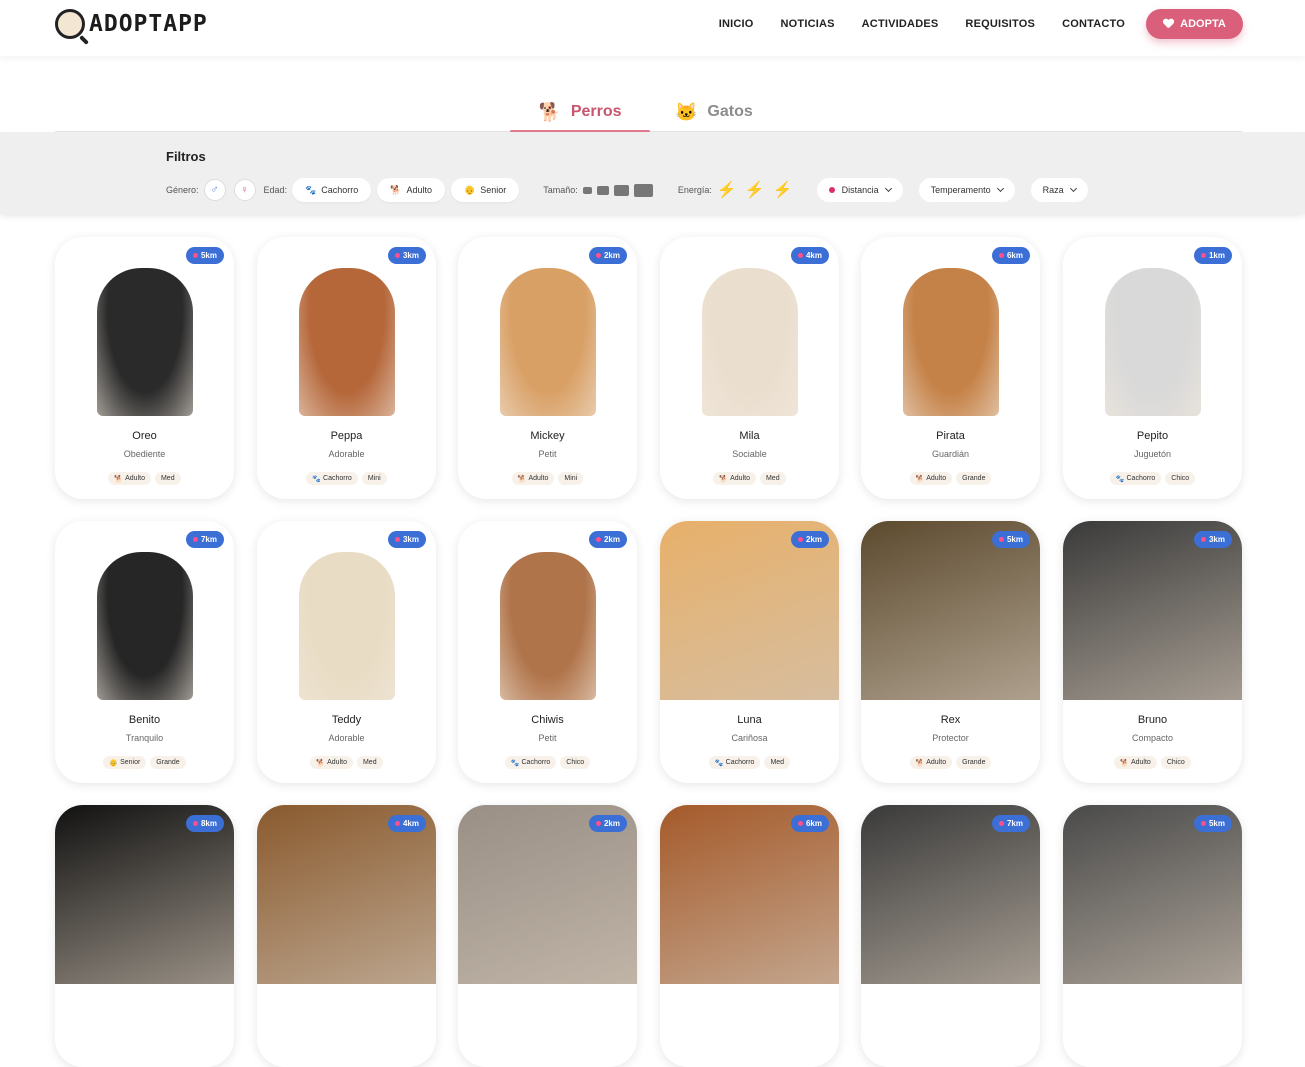 Image resolution: width=1305 pixels, height=1067 pixels. I want to click on filter-cachorro: 🐾 Cachorro, so click(332, 190).